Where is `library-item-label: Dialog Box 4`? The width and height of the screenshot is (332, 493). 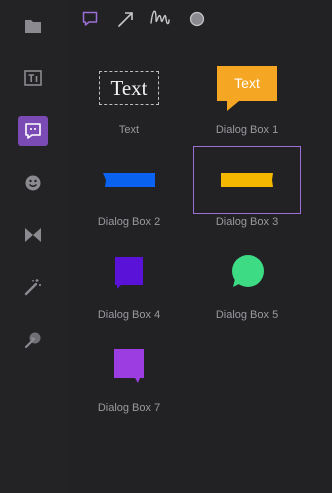 library-item-label: Dialog Box 4 is located at coordinates (129, 315).